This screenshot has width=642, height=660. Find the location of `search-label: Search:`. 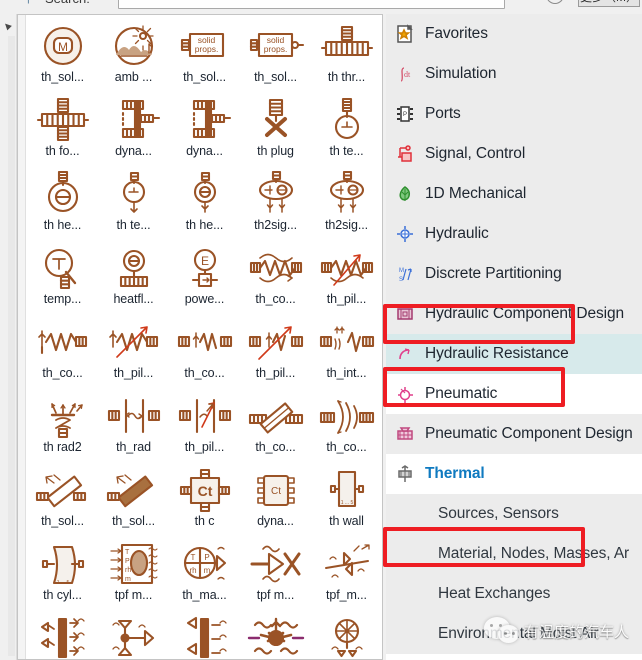

search-label: Search: is located at coordinates (67, 3).